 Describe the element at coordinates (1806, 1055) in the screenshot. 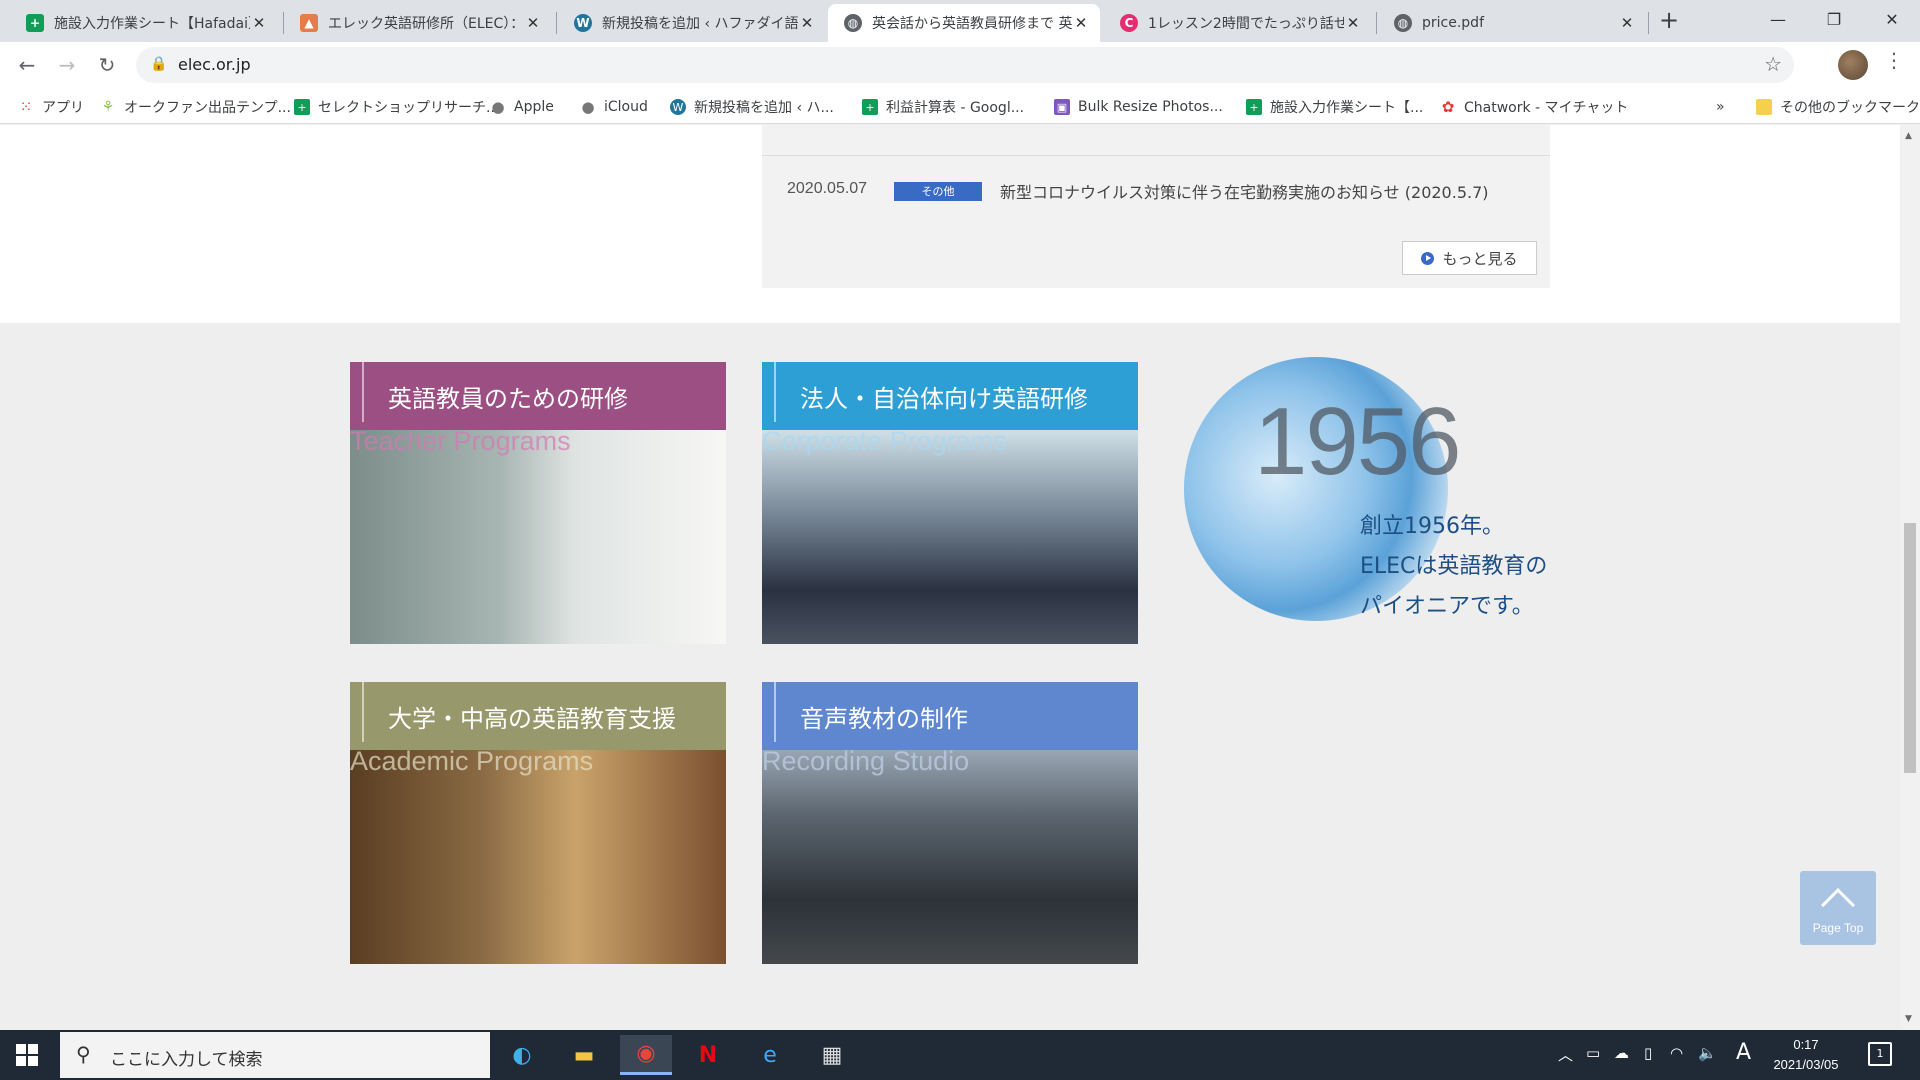

I see `taskbar-clock: 0:17 2021/03/05` at that location.